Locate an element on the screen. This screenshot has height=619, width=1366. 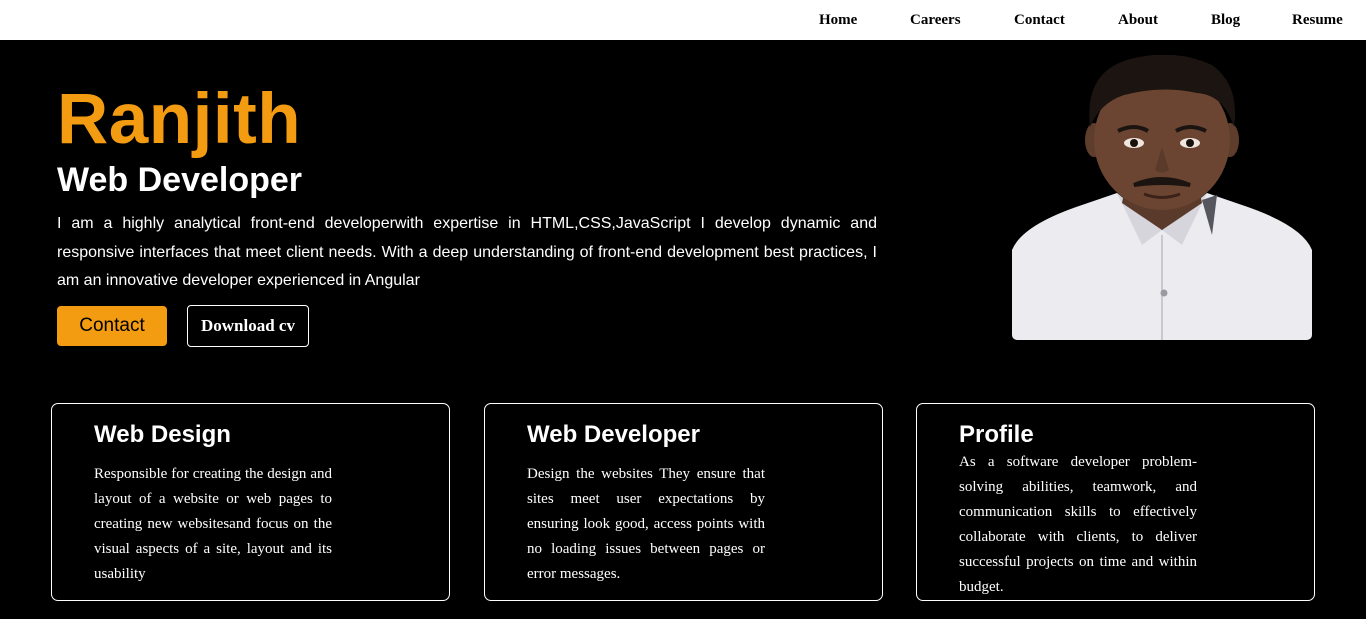
nav-link-blog: Blog is located at coordinates (1225, 20).